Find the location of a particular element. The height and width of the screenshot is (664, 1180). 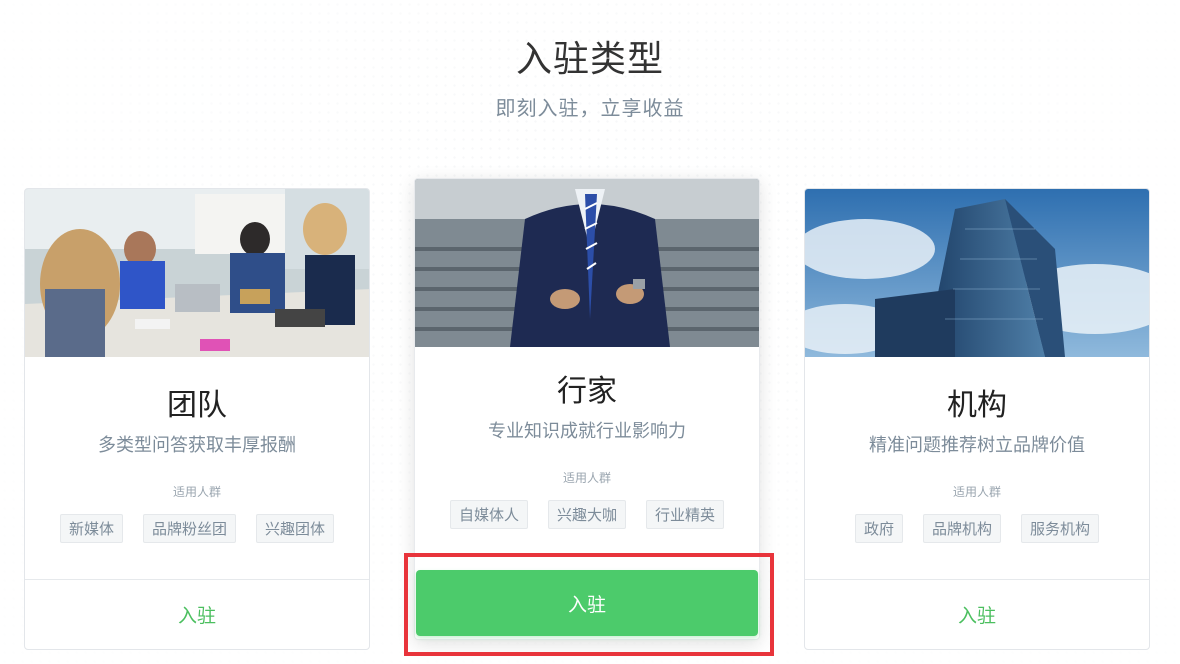

tag-item: 兴趣大咖 is located at coordinates (586, 514).